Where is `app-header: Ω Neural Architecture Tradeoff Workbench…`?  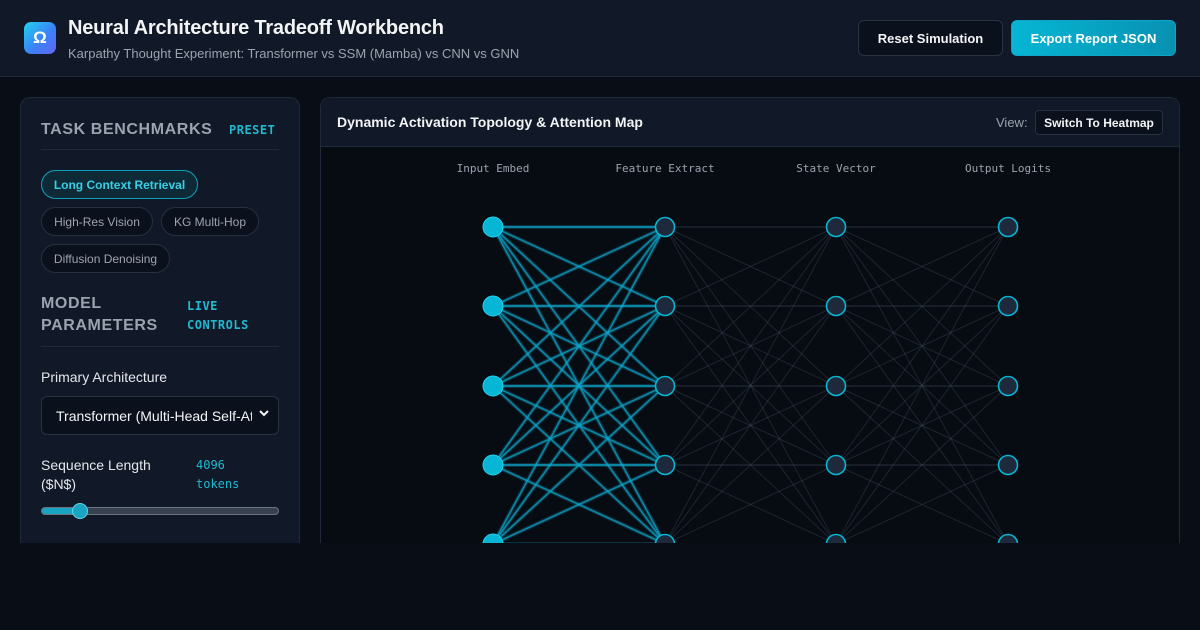
app-header: Ω Neural Architecture Tradeoff Workbench… is located at coordinates (600, 38).